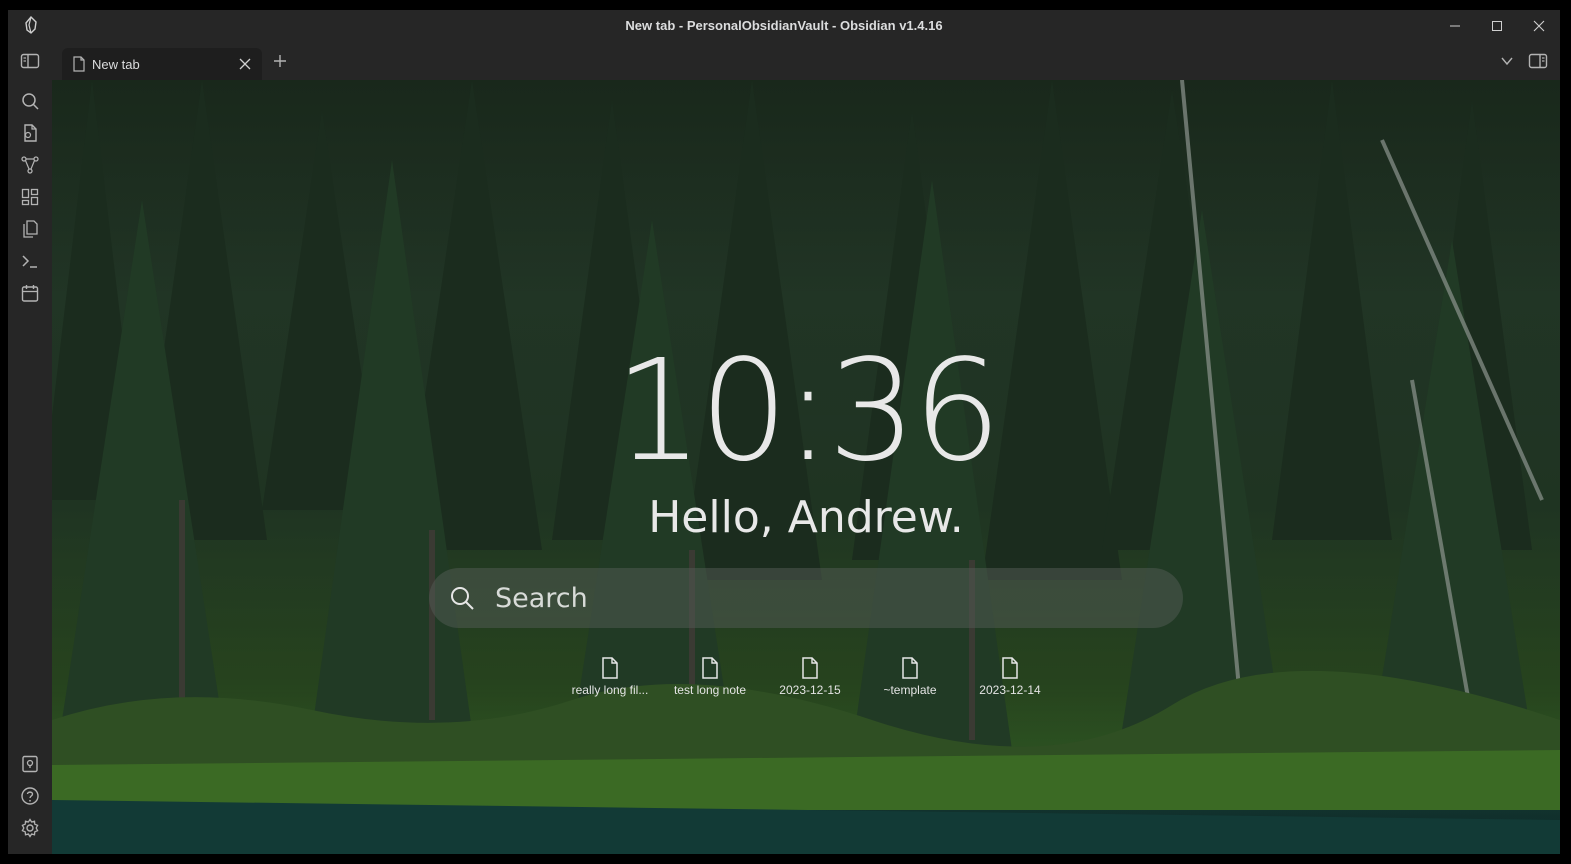 The height and width of the screenshot is (864, 1571). Describe the element at coordinates (541, 598) in the screenshot. I see `search-placeholder: Search` at that location.